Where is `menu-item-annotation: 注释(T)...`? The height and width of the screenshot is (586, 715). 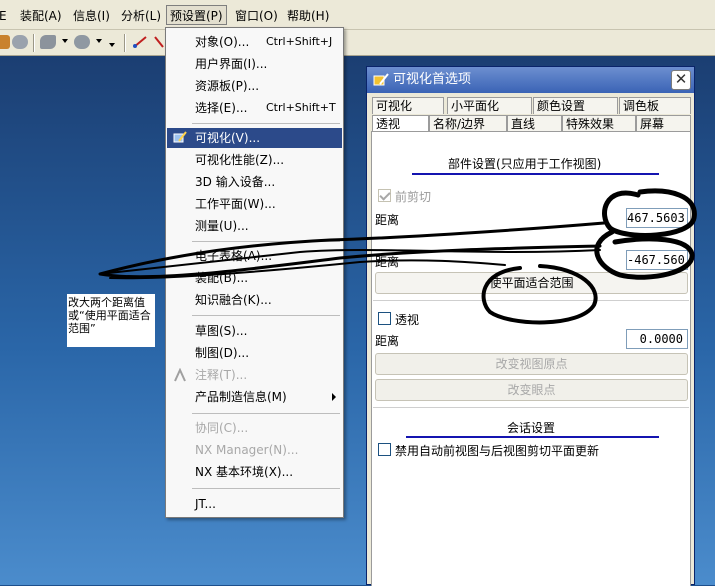 menu-item-annotation: 注释(T)... is located at coordinates (254, 375).